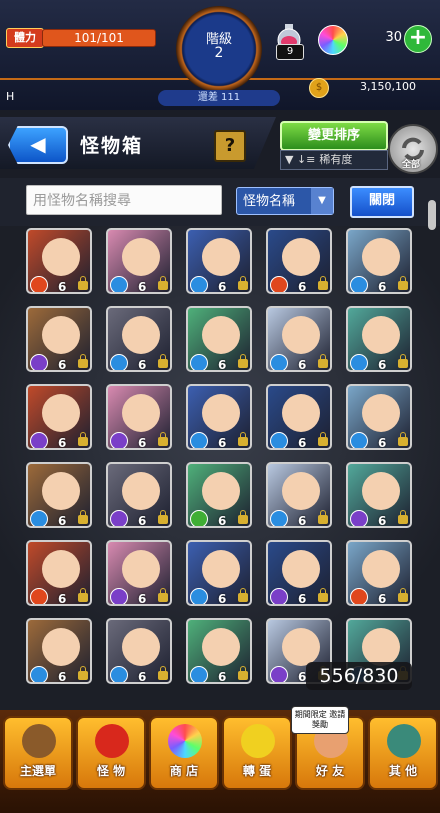 The image size is (440, 813). What do you see at coordinates (382, 202) in the screenshot?
I see `close-button: 關閉` at bounding box center [382, 202].